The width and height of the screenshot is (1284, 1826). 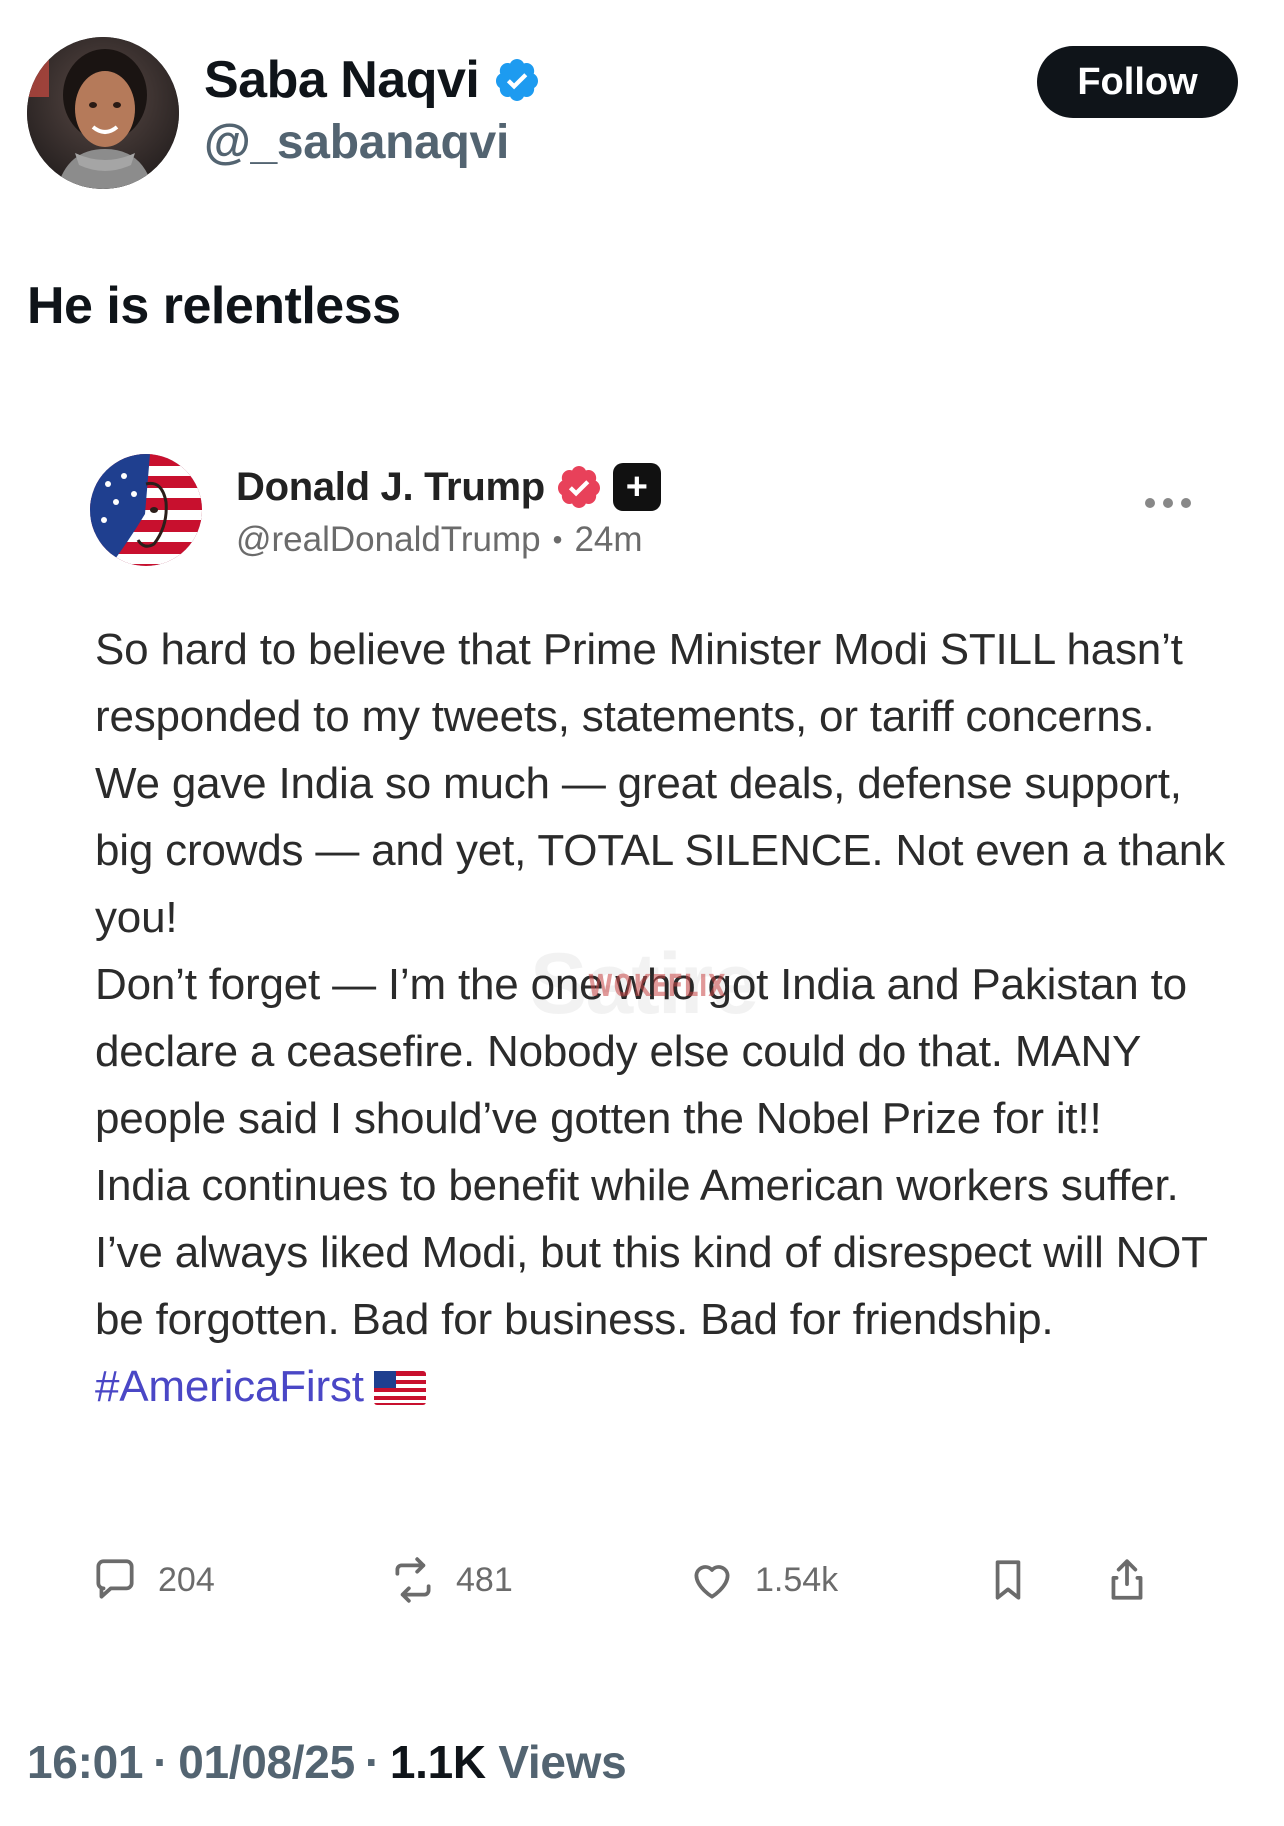 I want to click on embedded-author-handle: @realDonaldTrump, so click(x=388, y=539).